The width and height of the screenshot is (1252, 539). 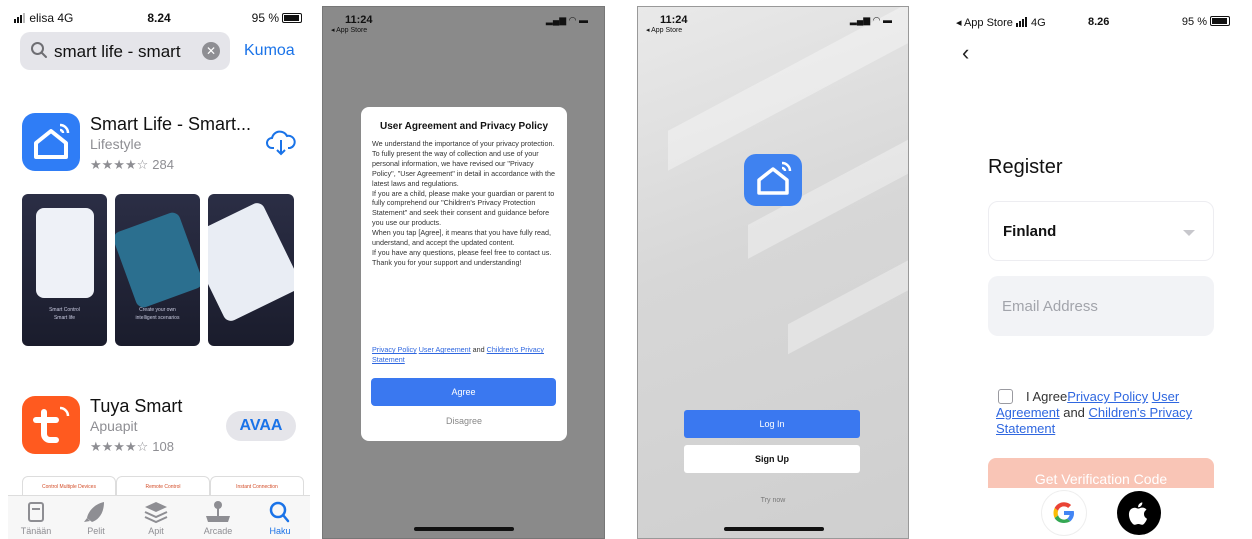 I want to click on network-label: 4G, so click(x=1038, y=23).